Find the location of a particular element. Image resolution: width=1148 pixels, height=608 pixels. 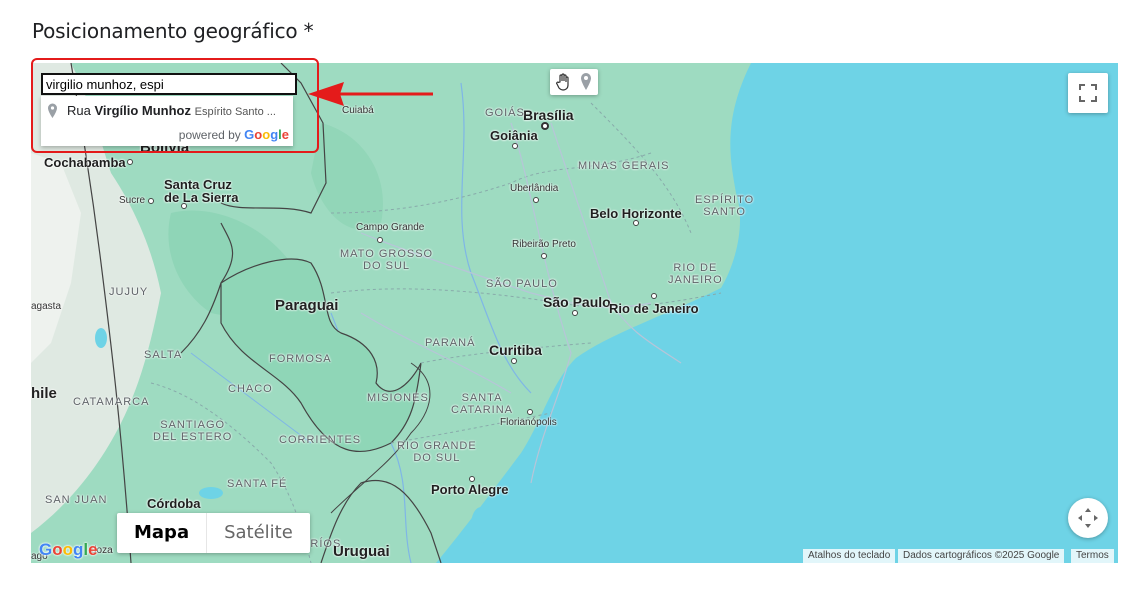

city-dot-curitiba is located at coordinates (514, 361).